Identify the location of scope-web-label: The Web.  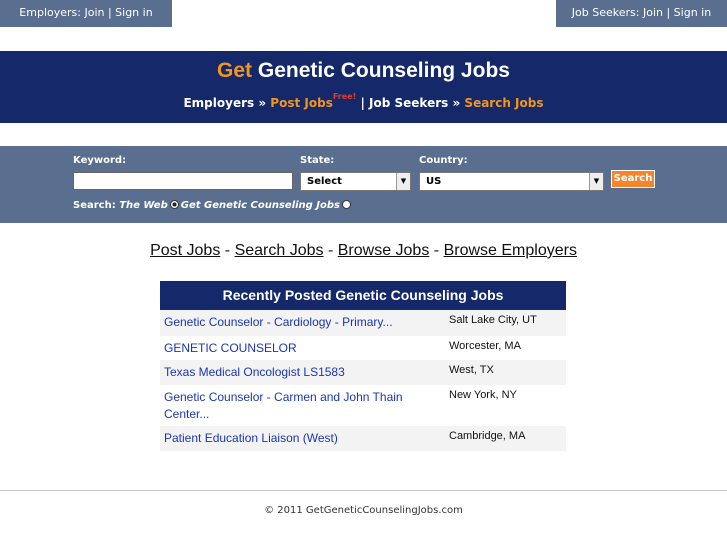
(143, 205).